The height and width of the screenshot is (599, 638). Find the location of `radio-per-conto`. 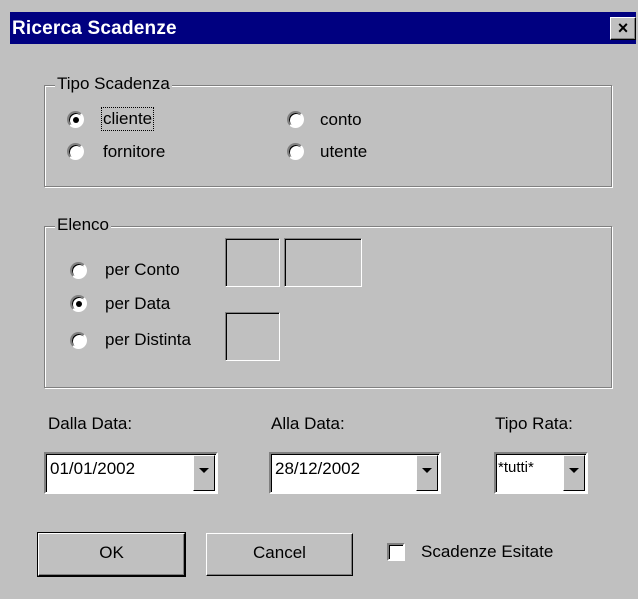

radio-per-conto is located at coordinates (78, 270).